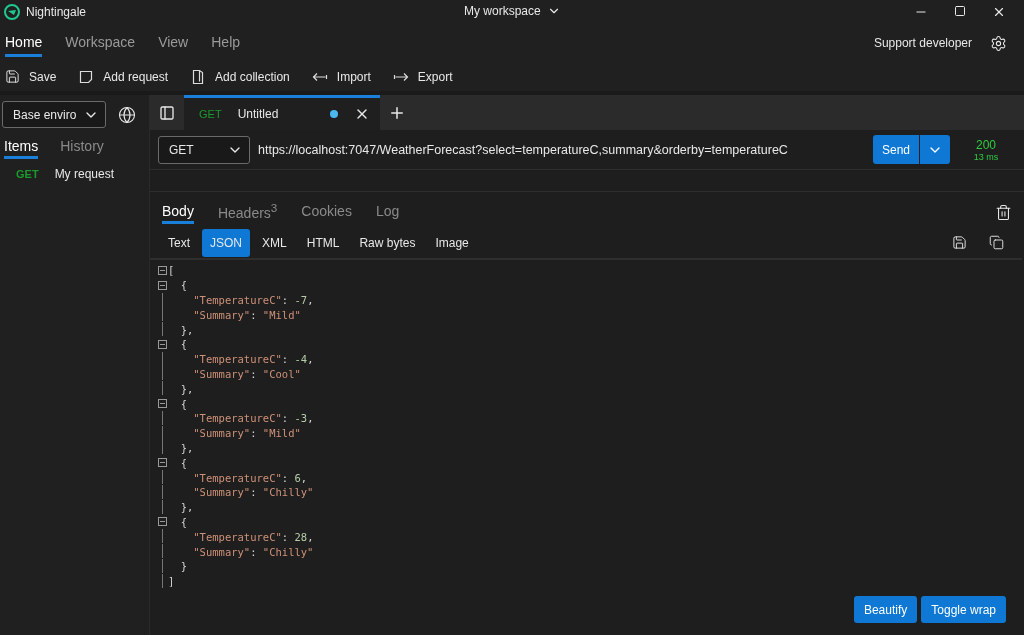 Image resolution: width=1024 pixels, height=635 pixels. I want to click on menu-tab: Workspace, so click(100, 43).